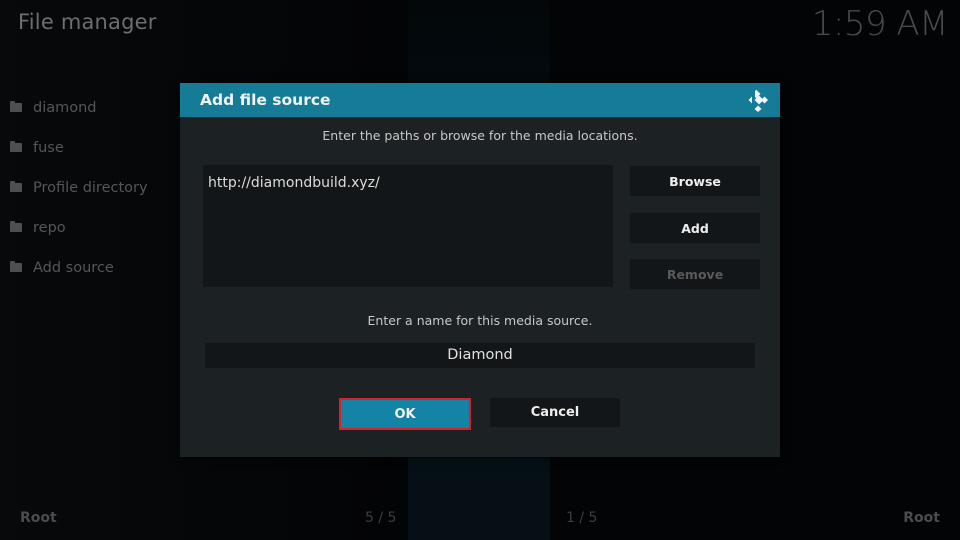  I want to click on source-item-repo: repo, so click(79, 228).